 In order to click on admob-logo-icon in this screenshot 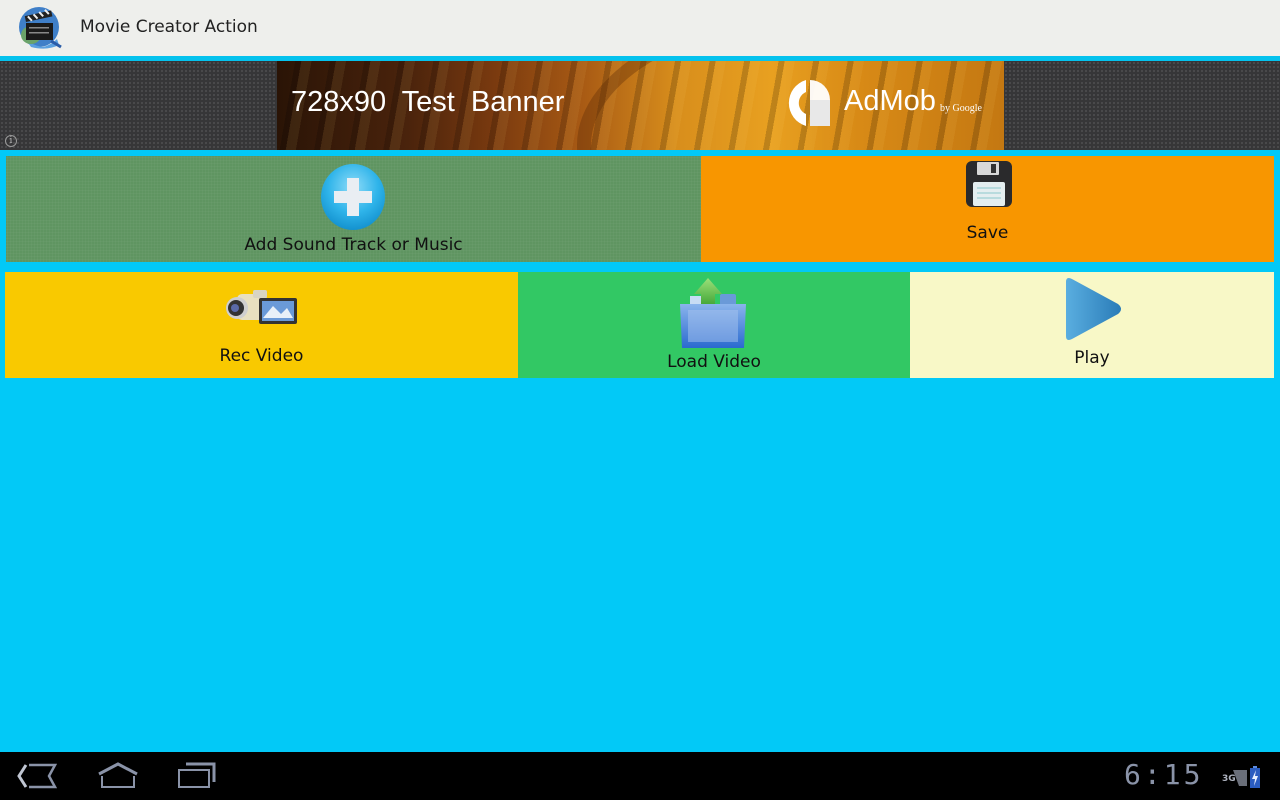, I will do `click(809, 103)`.